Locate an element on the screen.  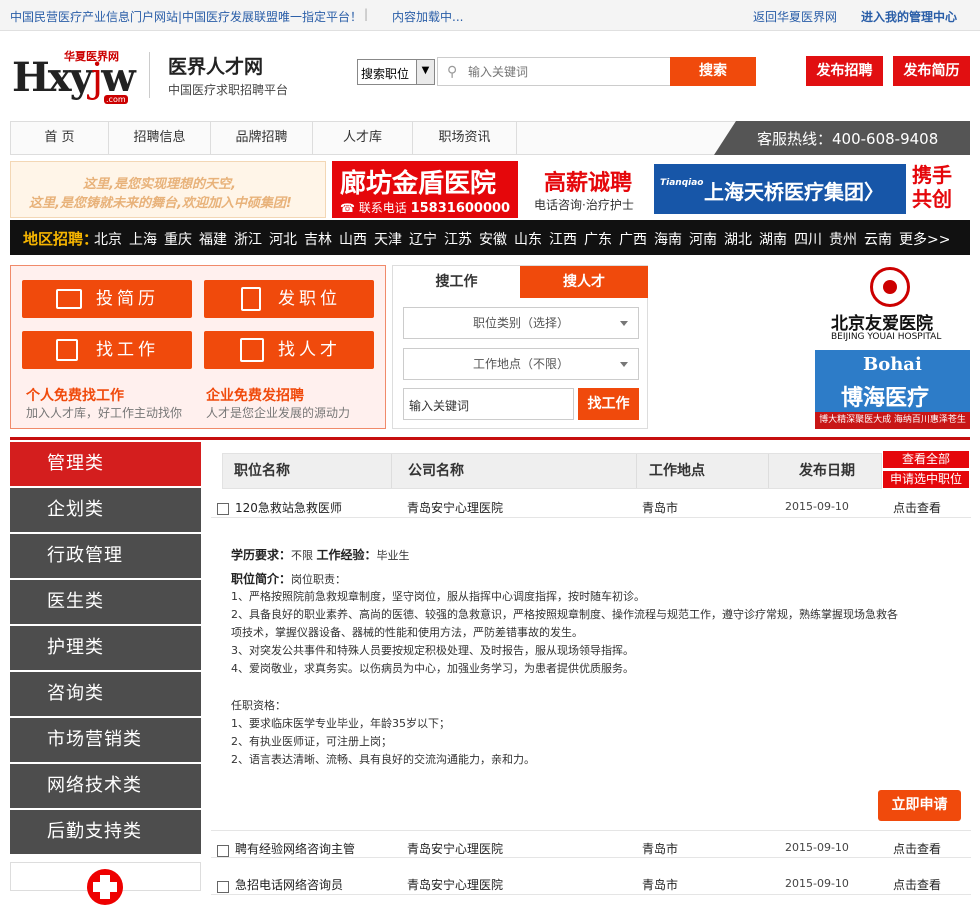
job-keyword-input: 输入关键词 is located at coordinates (488, 404).